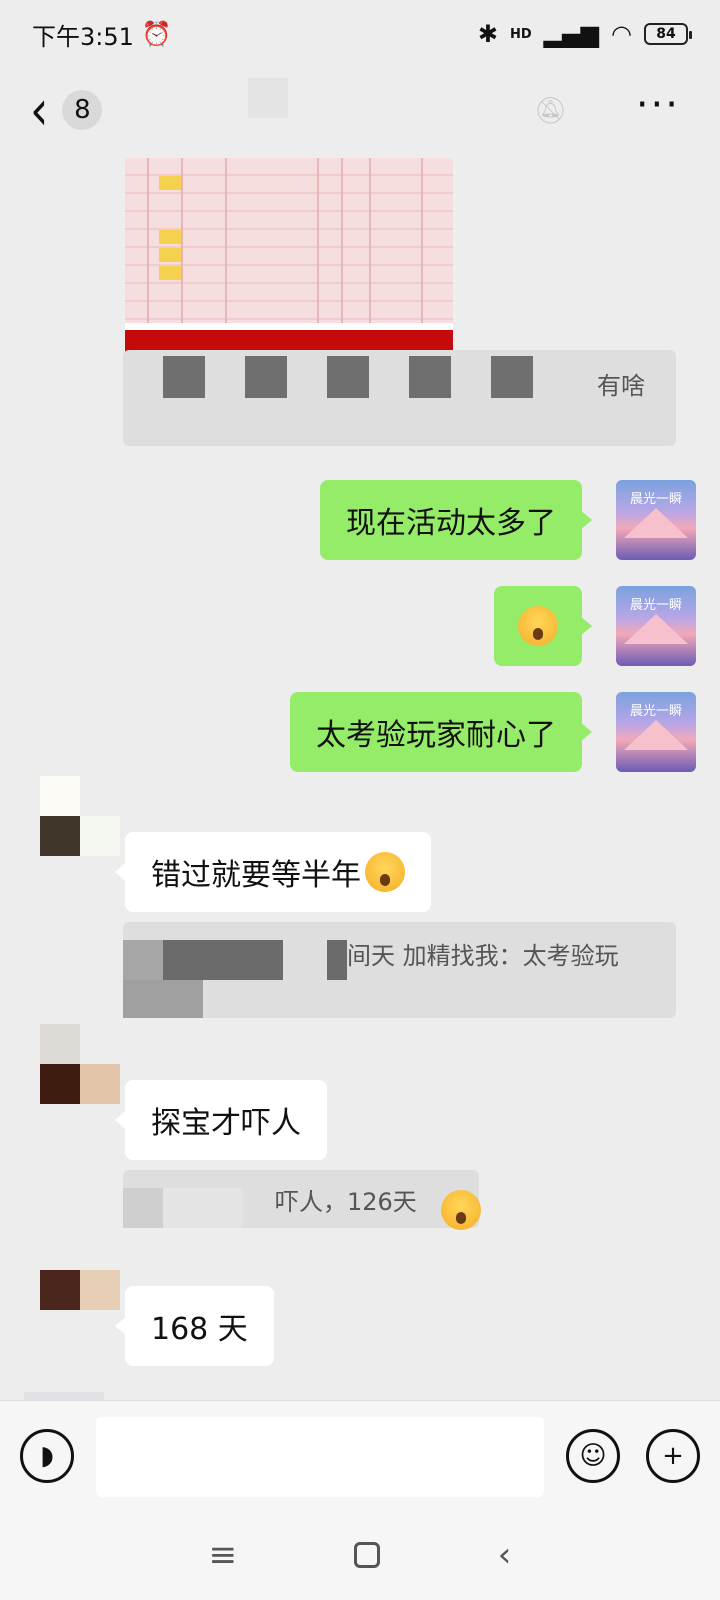  I want to click on status-time: 下午3:51, so click(83, 36).